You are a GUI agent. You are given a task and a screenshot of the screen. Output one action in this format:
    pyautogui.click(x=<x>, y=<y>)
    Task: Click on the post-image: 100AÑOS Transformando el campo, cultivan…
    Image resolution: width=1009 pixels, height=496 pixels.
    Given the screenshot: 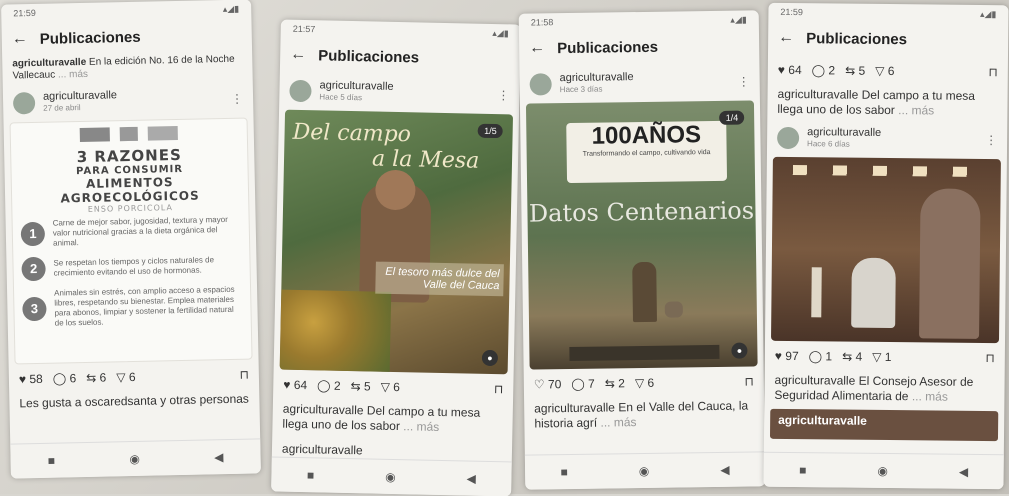 What is the action you would take?
    pyautogui.click(x=641, y=235)
    